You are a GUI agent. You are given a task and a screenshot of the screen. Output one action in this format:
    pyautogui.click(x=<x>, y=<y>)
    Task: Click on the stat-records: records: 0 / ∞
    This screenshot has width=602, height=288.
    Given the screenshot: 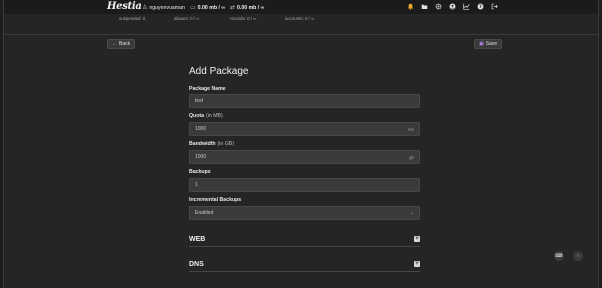 What is the action you would take?
    pyautogui.click(x=243, y=18)
    